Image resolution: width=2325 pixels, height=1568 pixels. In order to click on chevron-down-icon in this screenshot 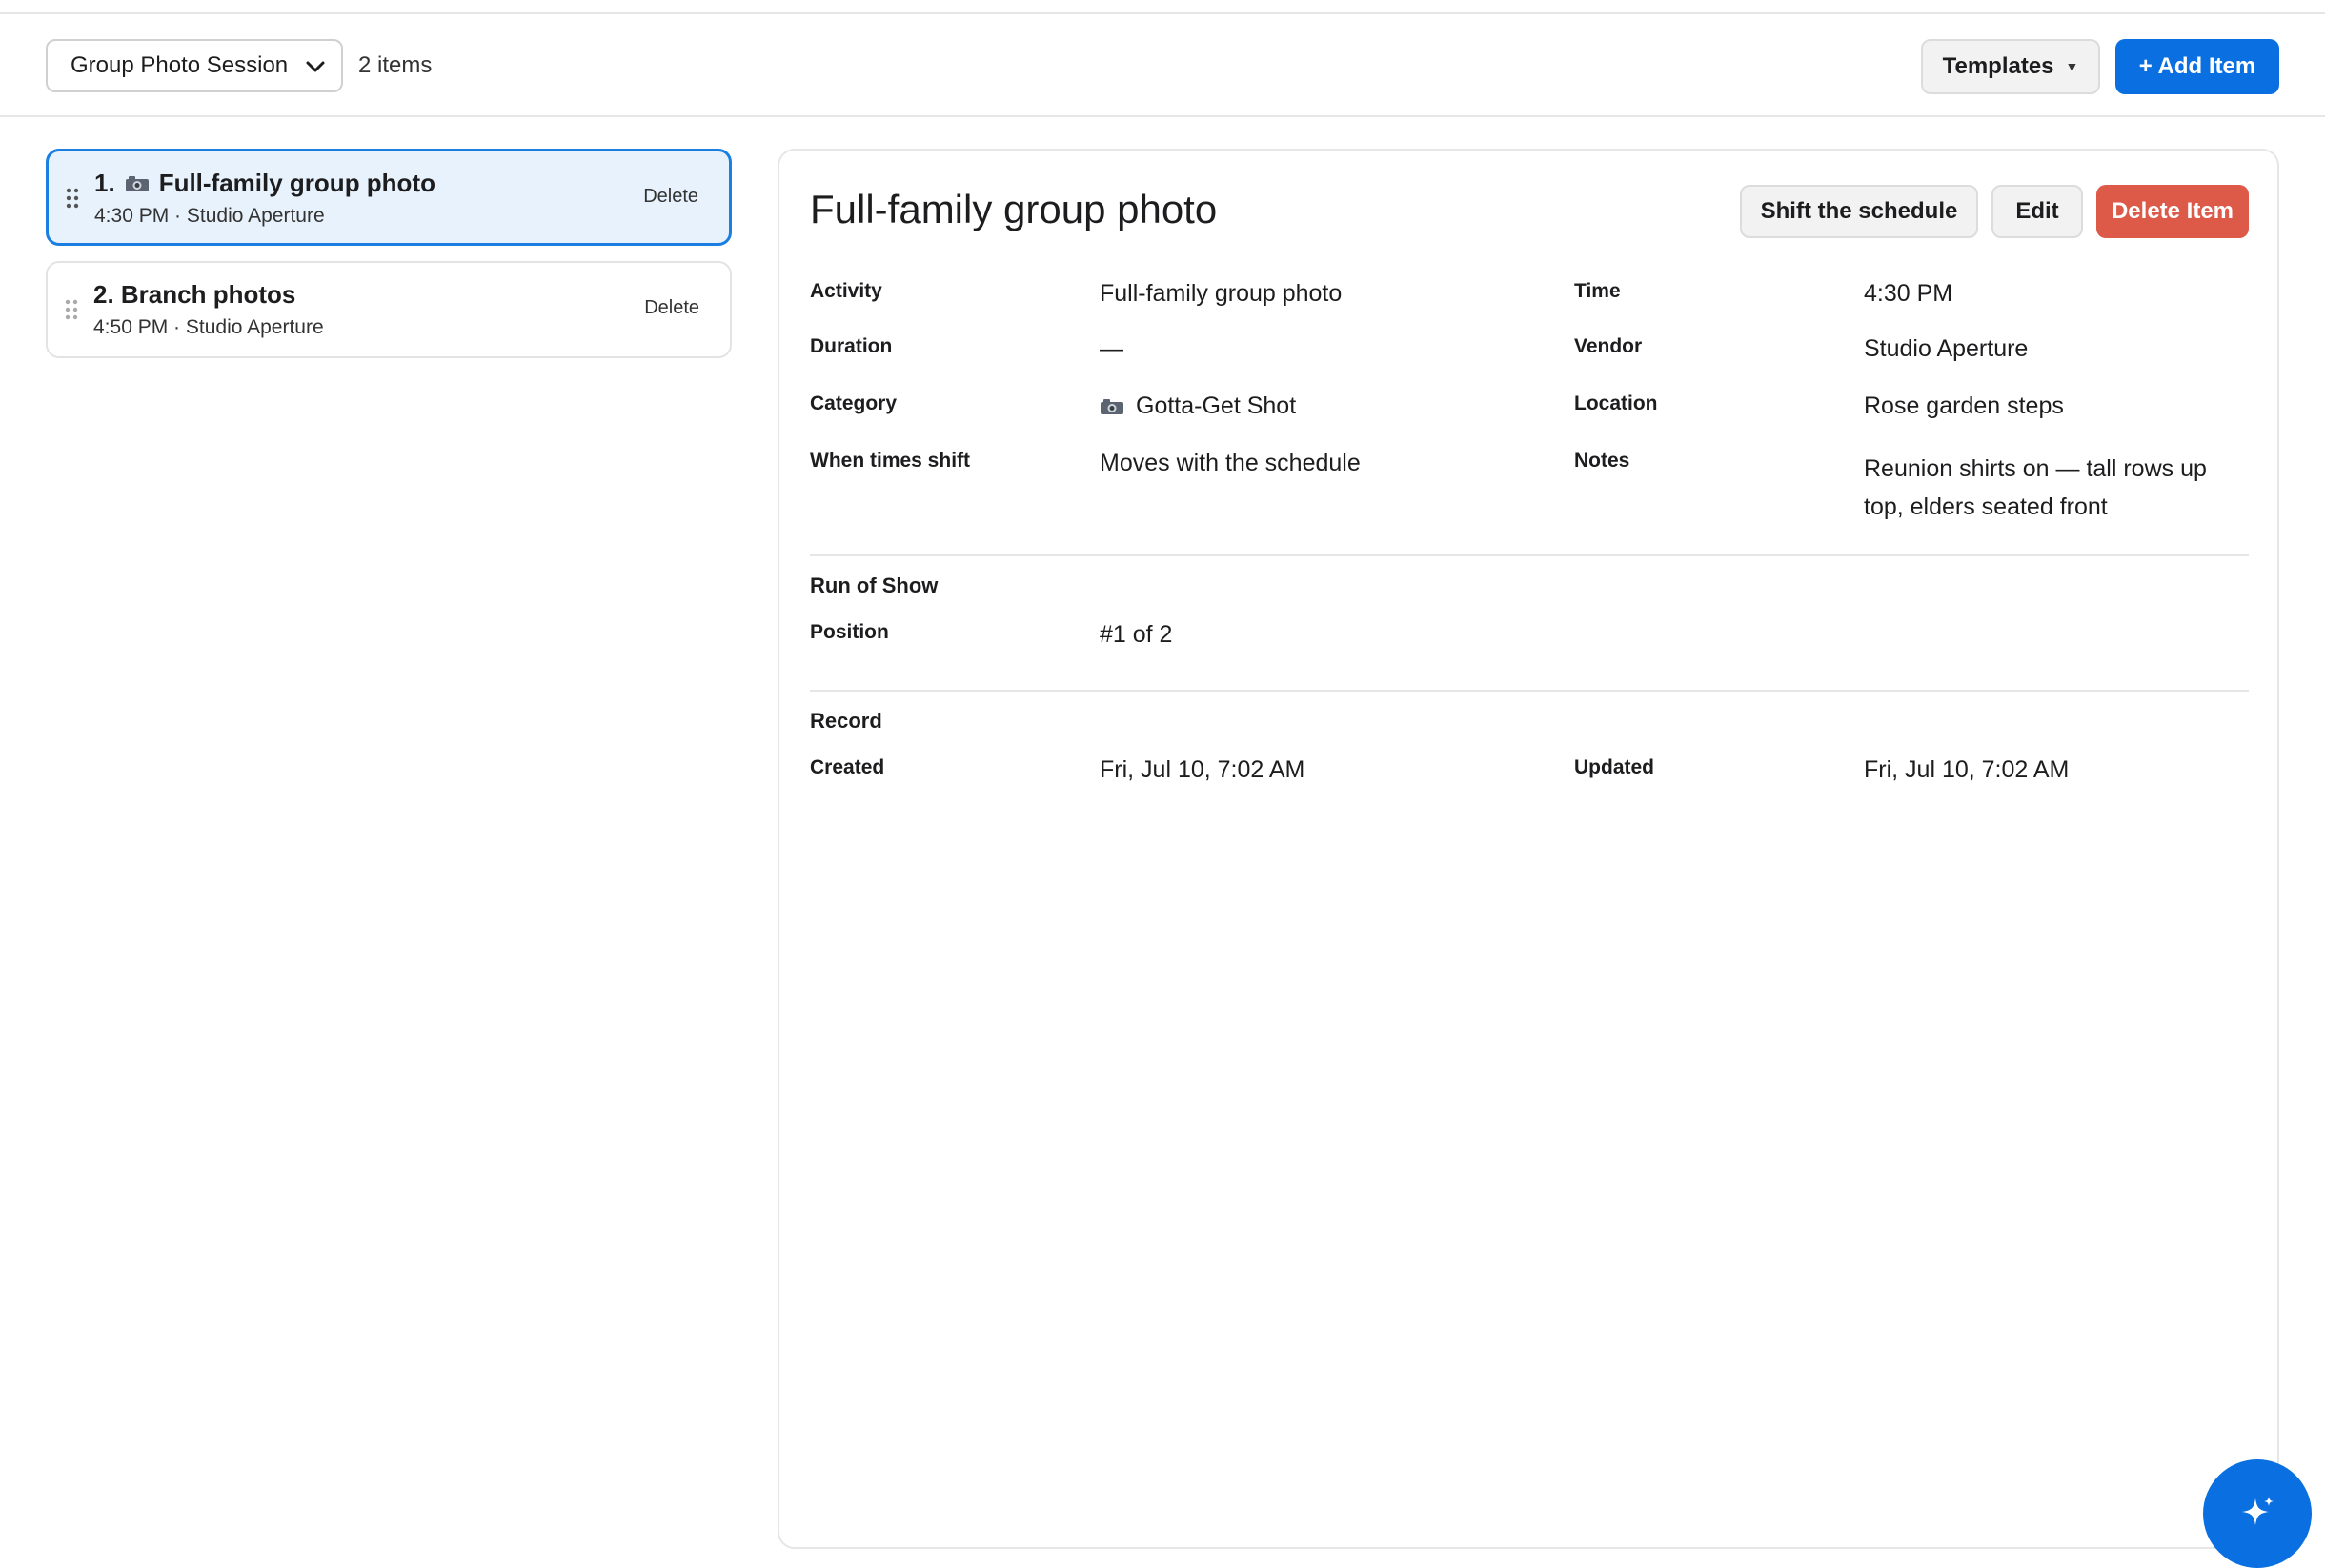, I will do `click(315, 66)`.